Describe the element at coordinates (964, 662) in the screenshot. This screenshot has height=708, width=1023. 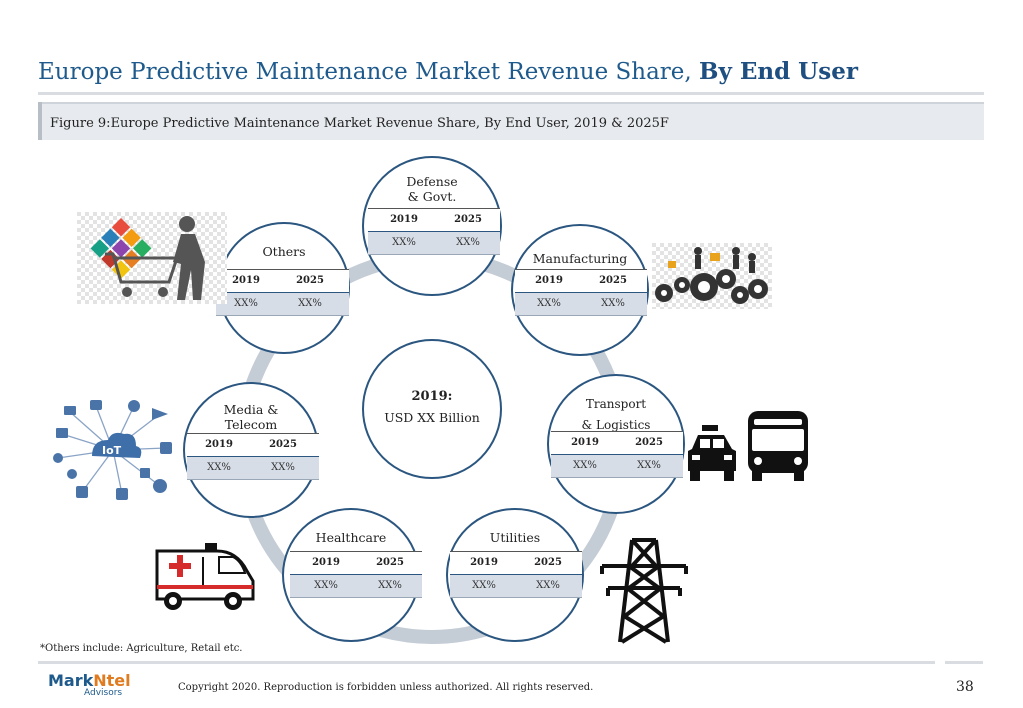
I see `footer-divider-short` at that location.